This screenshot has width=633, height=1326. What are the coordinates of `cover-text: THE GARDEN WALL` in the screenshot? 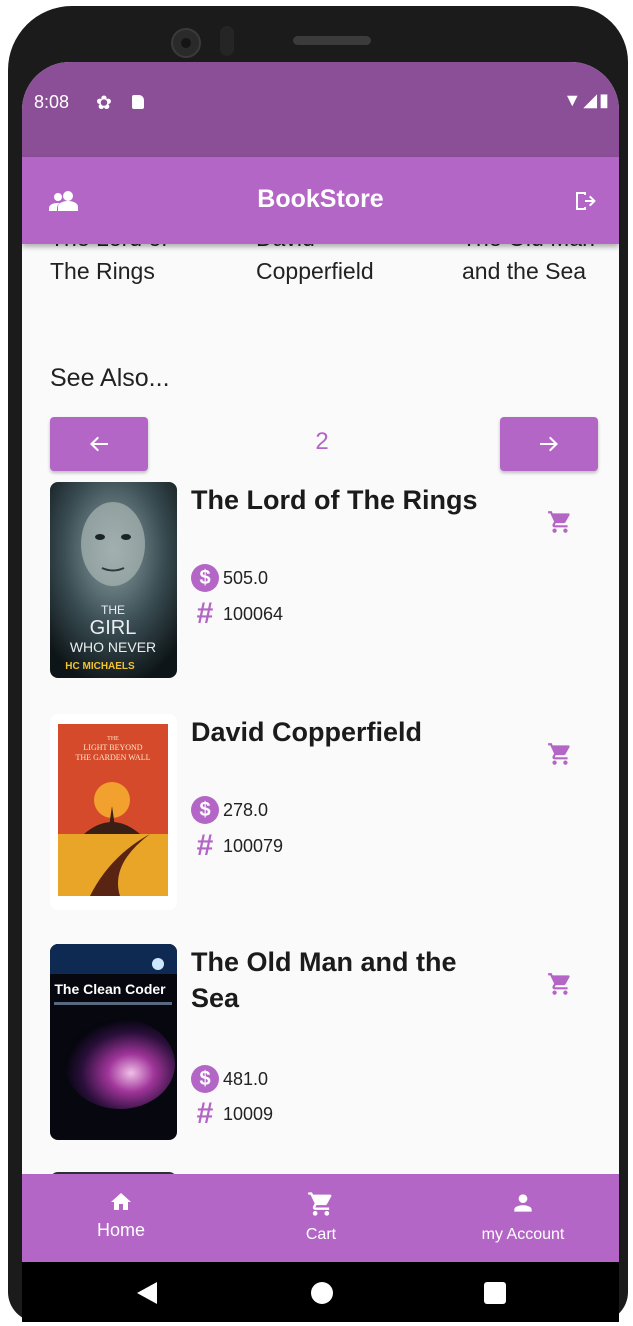 It's located at (113, 757).